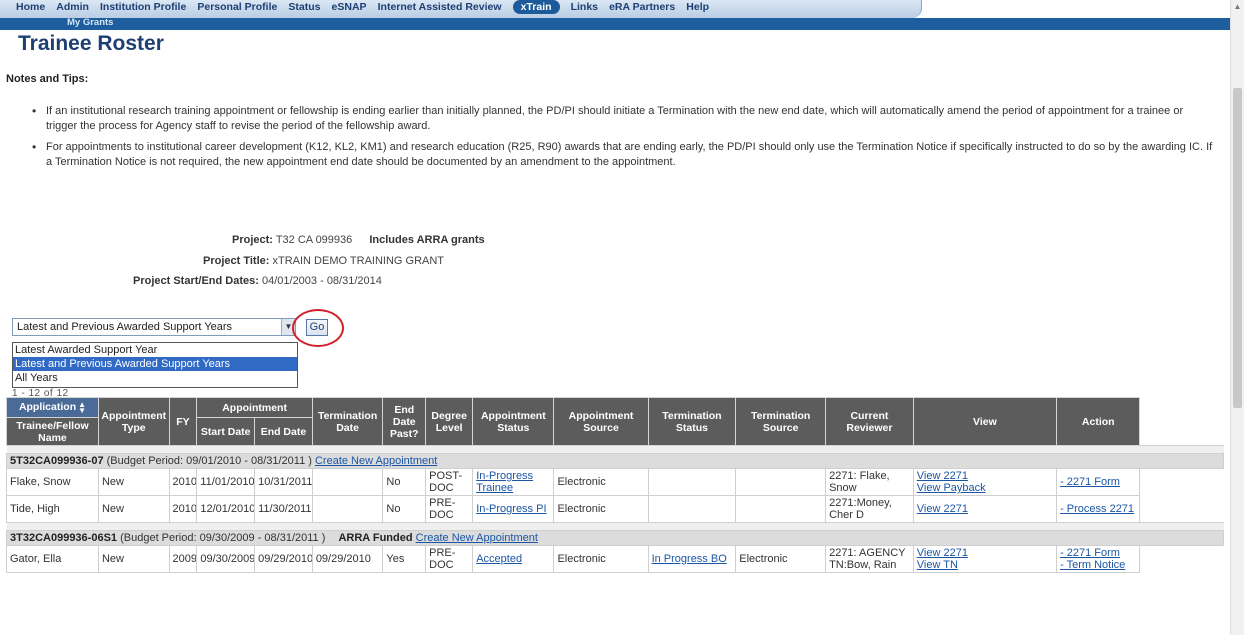 The height and width of the screenshot is (635, 1244). What do you see at coordinates (314, 240) in the screenshot?
I see `project-value: T32 CA 099936` at bounding box center [314, 240].